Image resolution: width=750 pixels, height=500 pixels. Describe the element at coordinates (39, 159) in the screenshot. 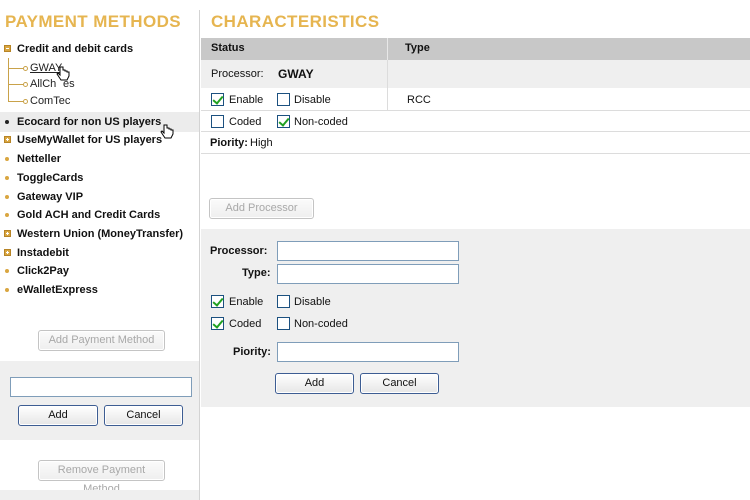

I see `payment-method-label: Netteller` at that location.